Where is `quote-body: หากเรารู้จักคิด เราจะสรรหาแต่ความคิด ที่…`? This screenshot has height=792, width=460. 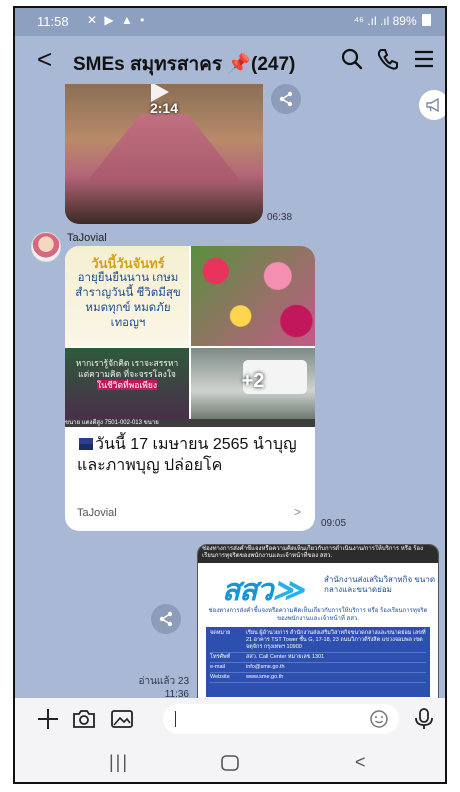 quote-body: หากเรารู้จักคิด เราจะสรรหาแต่ความคิด ที่… is located at coordinates (127, 368).